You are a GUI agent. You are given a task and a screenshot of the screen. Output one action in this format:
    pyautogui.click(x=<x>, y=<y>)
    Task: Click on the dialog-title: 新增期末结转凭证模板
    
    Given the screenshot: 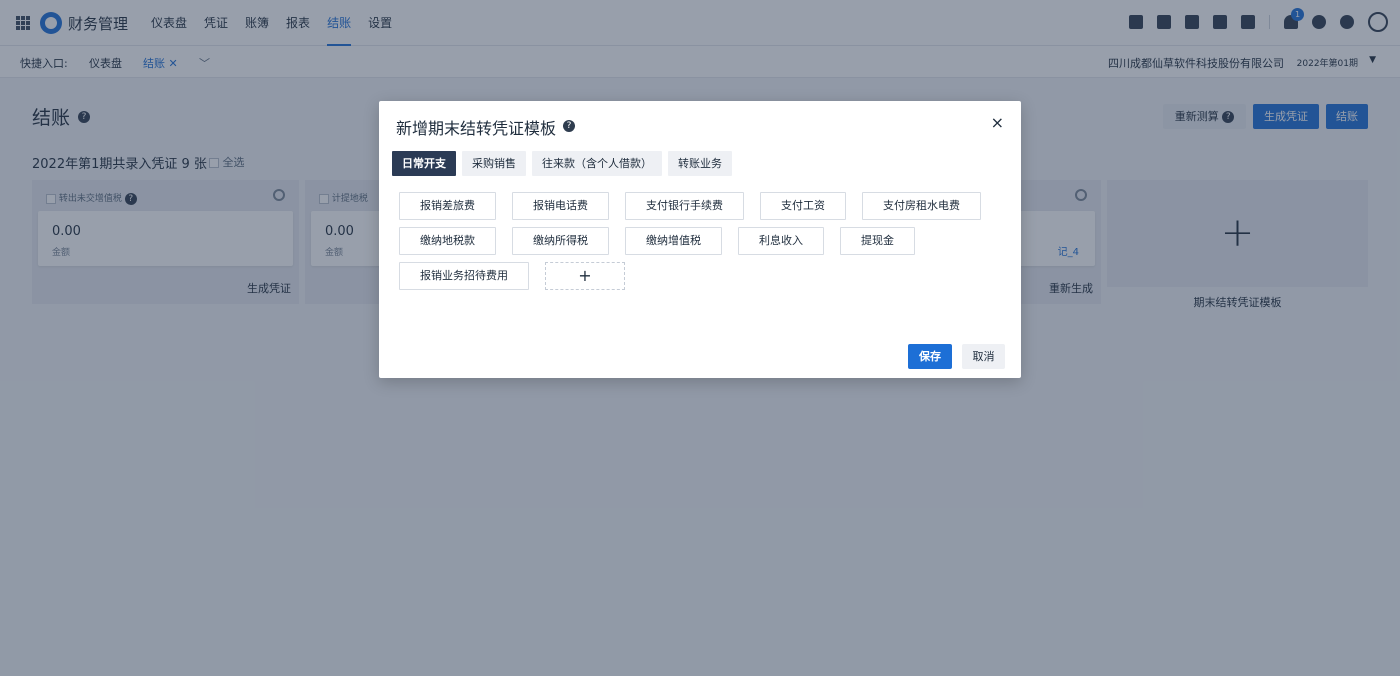 What is the action you would take?
    pyautogui.click(x=476, y=128)
    